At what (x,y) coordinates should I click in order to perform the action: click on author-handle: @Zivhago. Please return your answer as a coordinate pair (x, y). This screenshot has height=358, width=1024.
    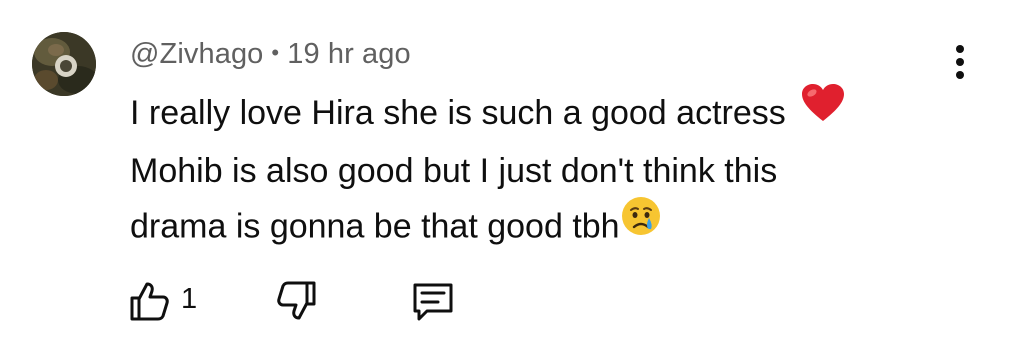
    Looking at the image, I should click on (196, 54).